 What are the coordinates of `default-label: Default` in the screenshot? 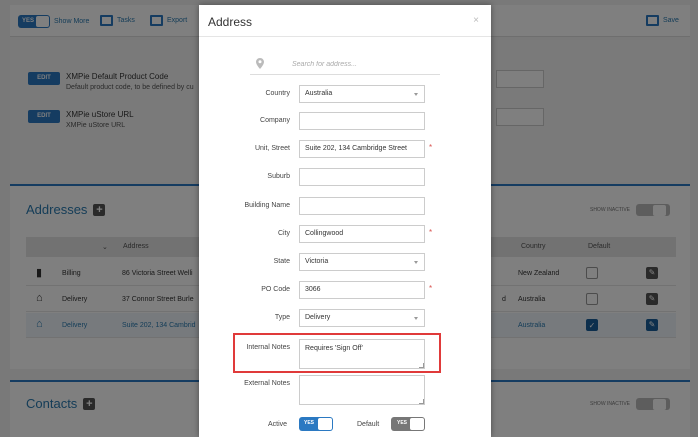 It's located at (368, 424).